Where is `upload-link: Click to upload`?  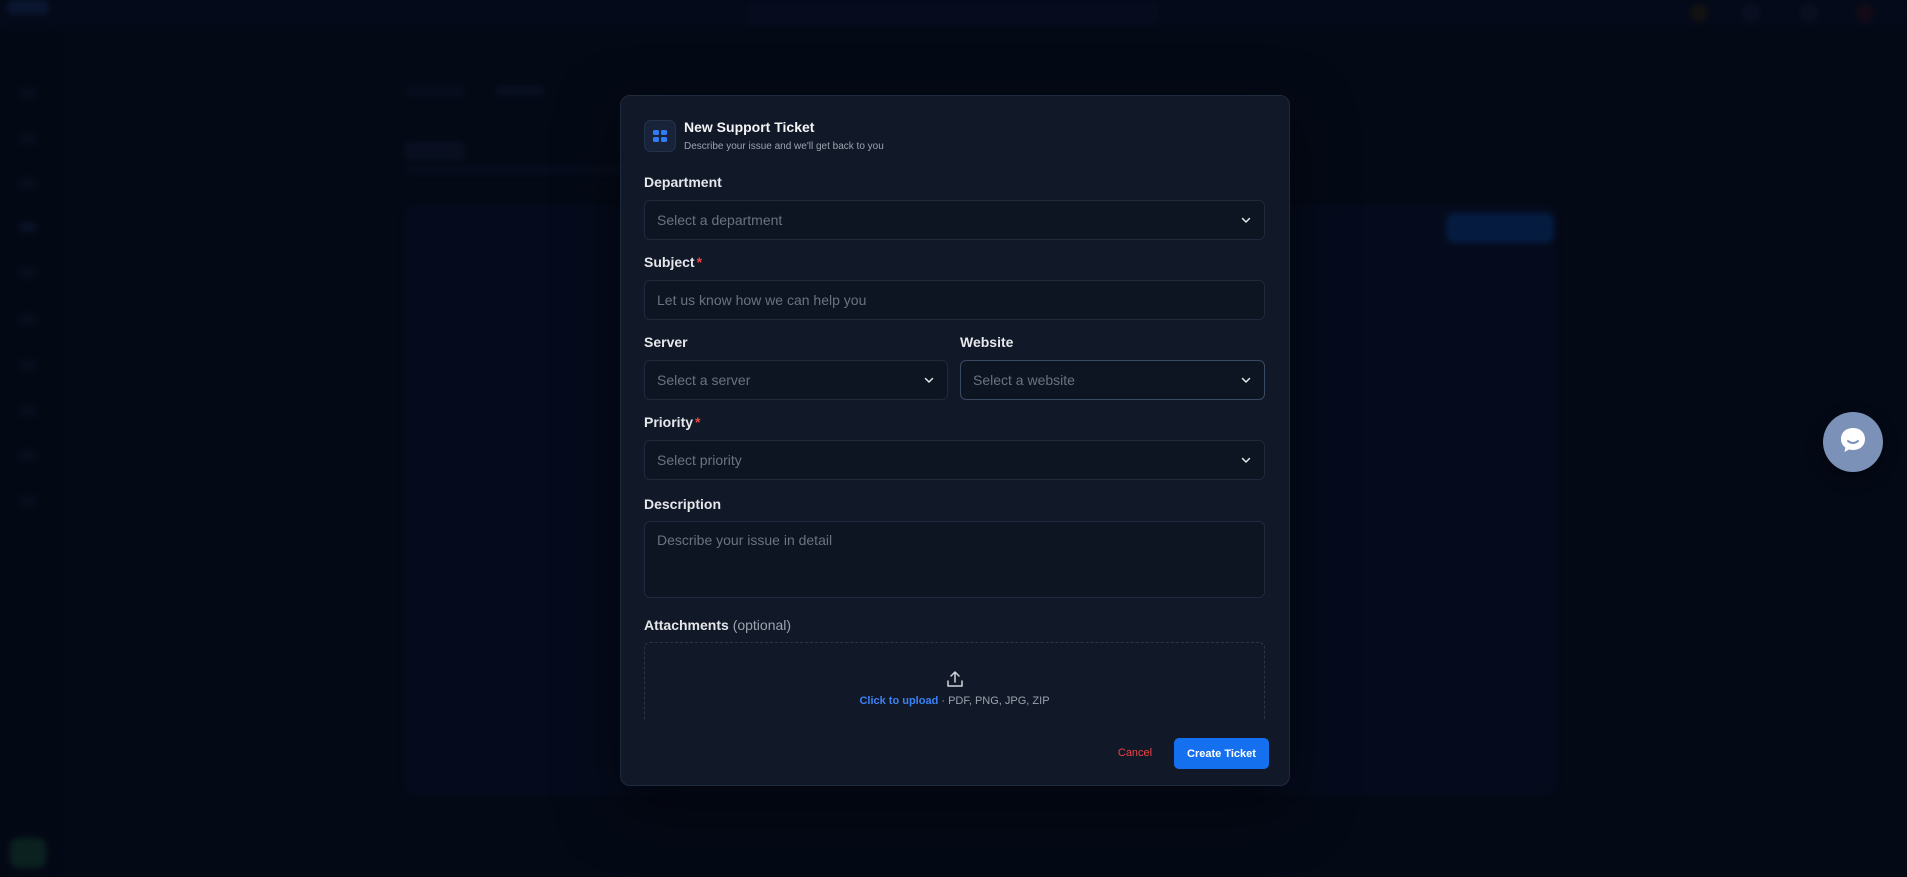 upload-link: Click to upload is located at coordinates (898, 701).